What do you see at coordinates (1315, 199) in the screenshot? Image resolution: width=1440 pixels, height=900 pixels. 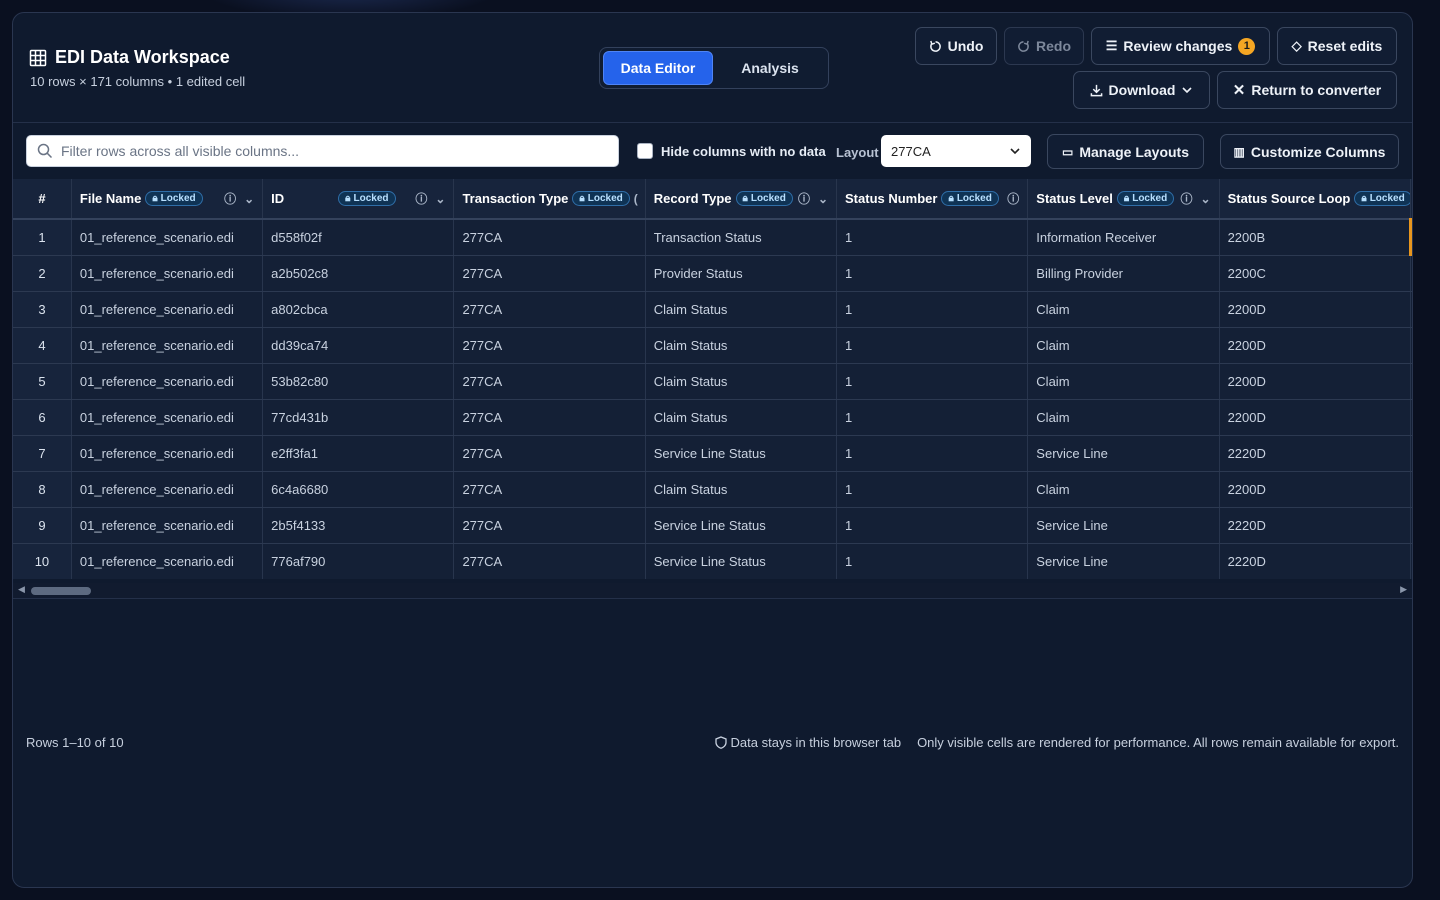 I see `column-header-status-source-loop: Status Source Loop 🔒︎ Locked` at bounding box center [1315, 199].